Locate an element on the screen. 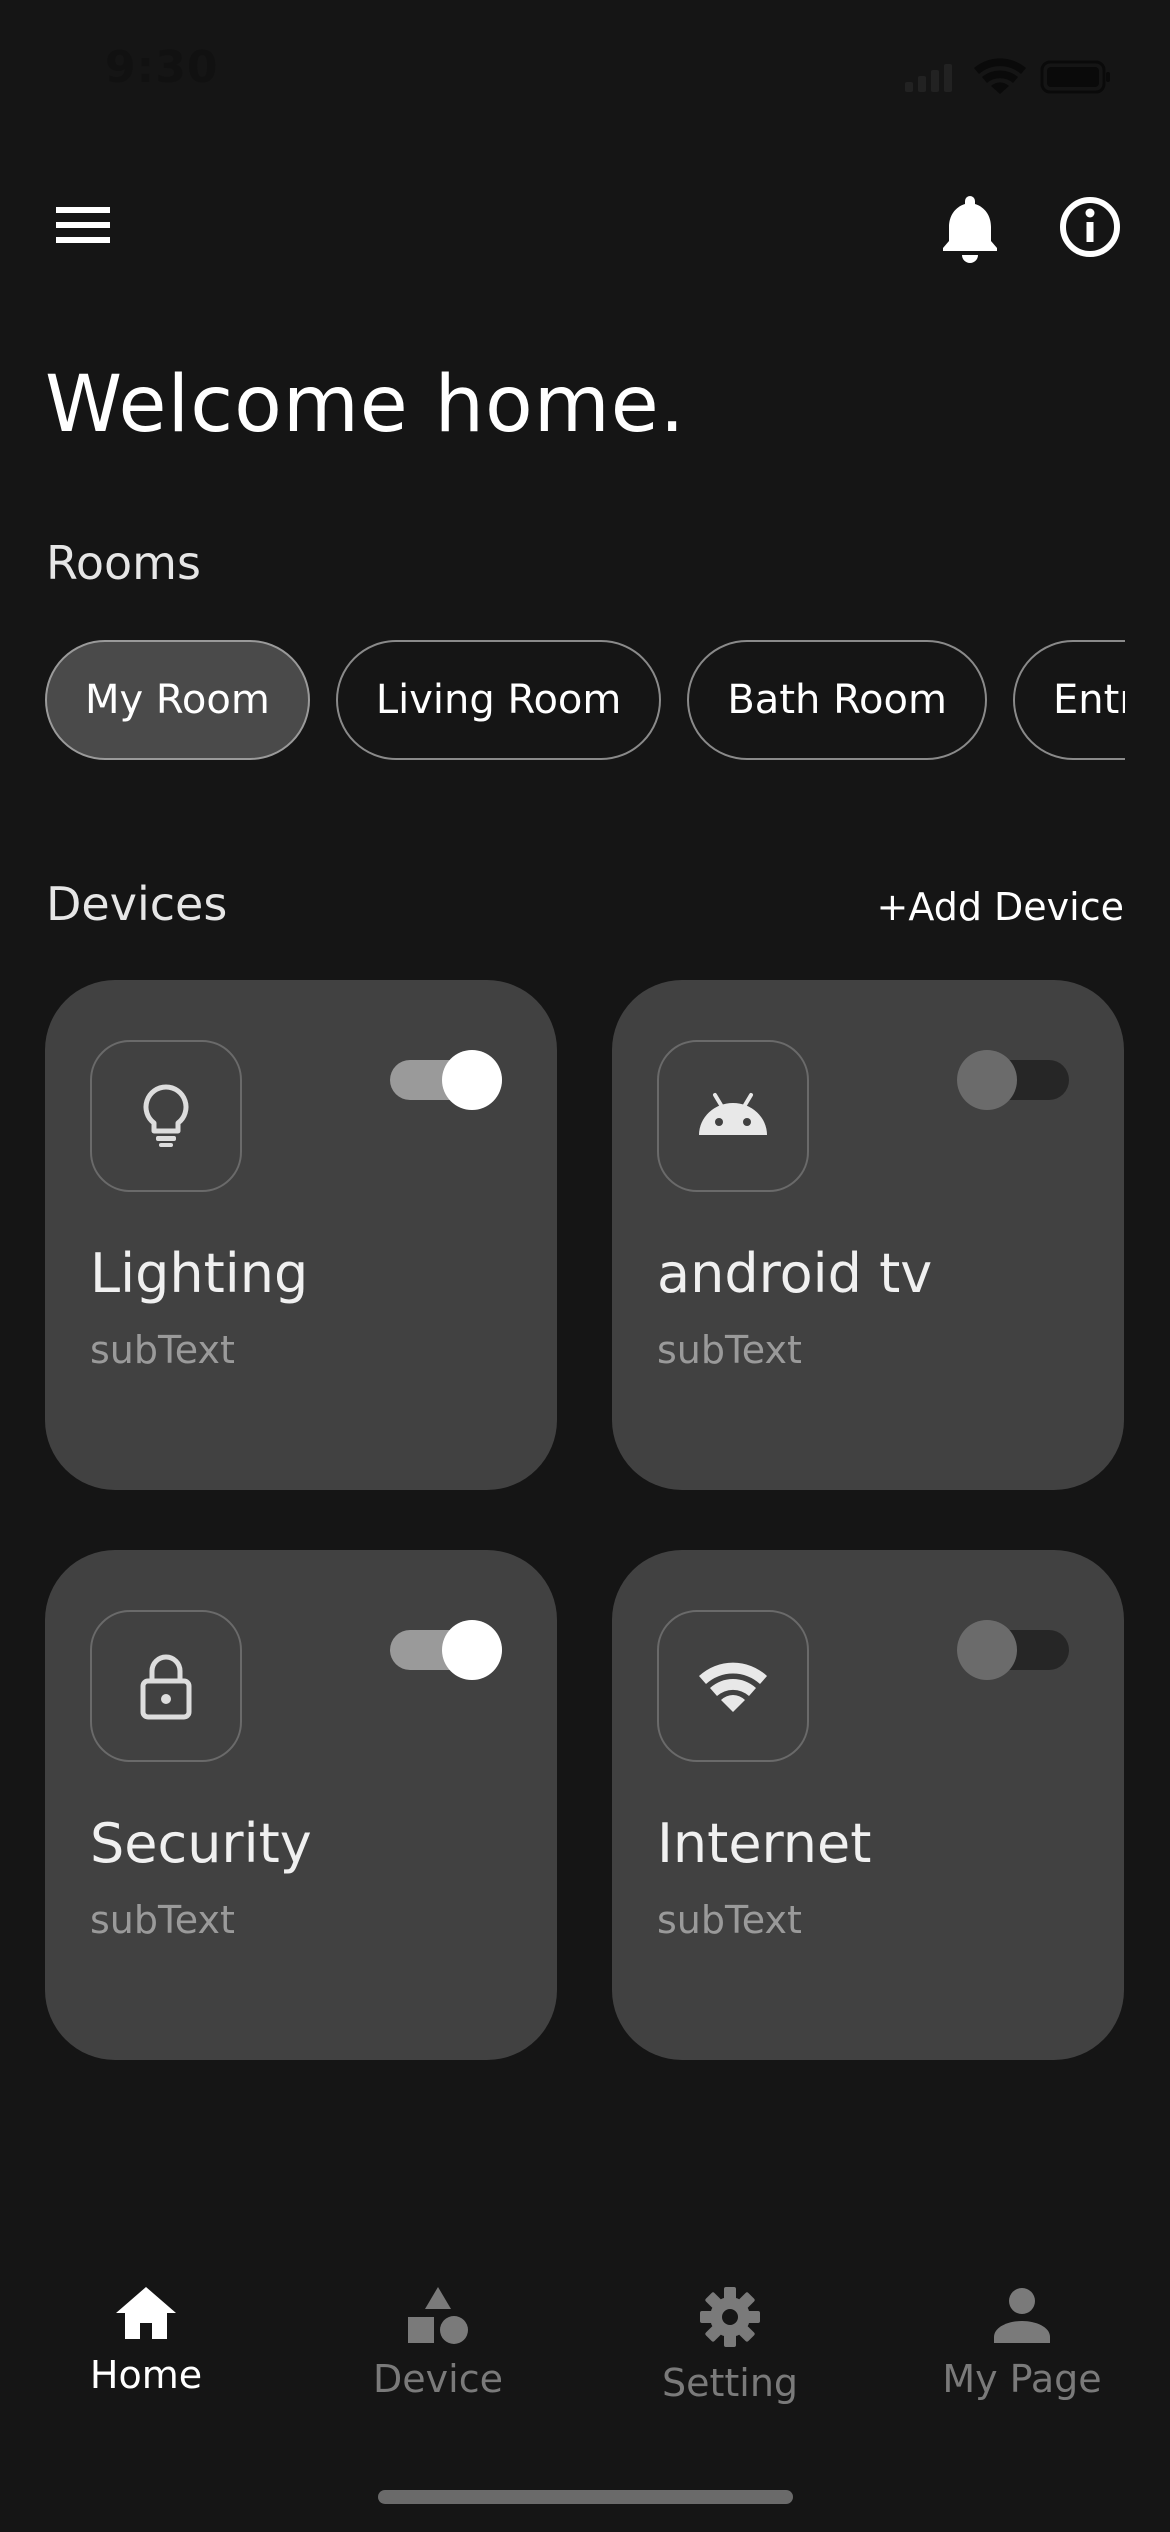 The height and width of the screenshot is (2532, 1170). status-time: 9:30 is located at coordinates (162, 67).